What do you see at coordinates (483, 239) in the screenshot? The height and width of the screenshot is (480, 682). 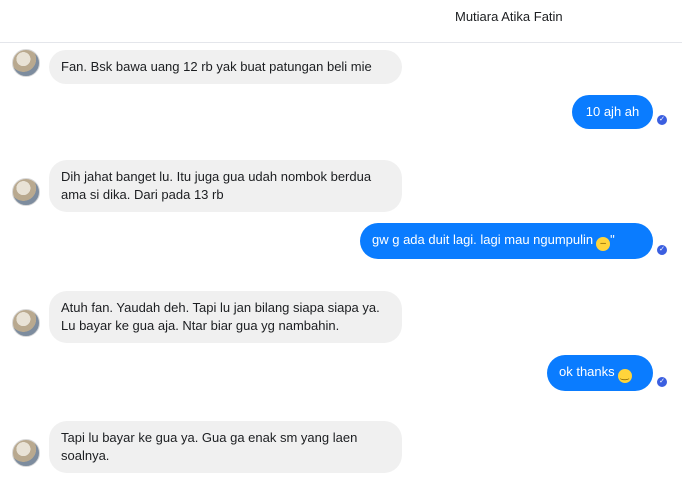 I see `message-text: gw g ada duit lagi. lagi mau ngumpulin` at bounding box center [483, 239].